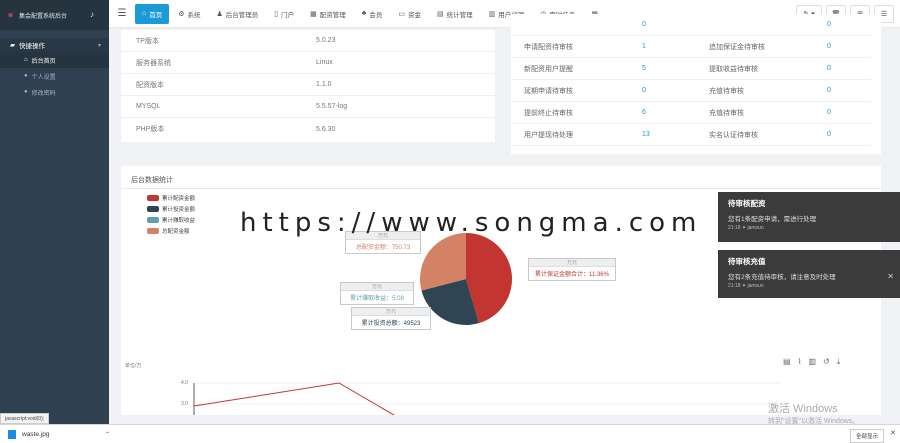  I want to click on tab-label: 门户, so click(288, 15).